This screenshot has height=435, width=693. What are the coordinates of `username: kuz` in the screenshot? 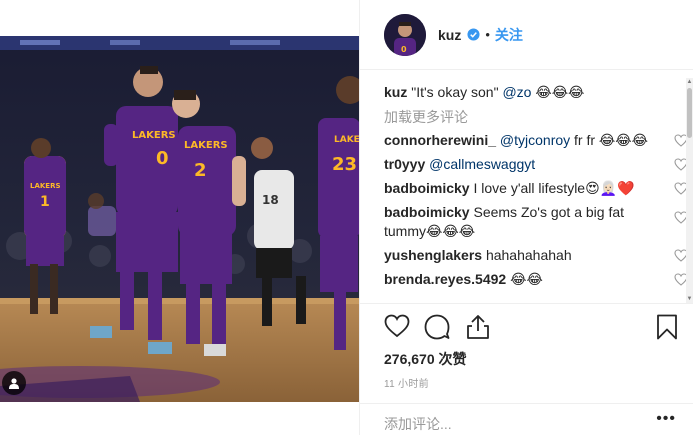 It's located at (449, 35).